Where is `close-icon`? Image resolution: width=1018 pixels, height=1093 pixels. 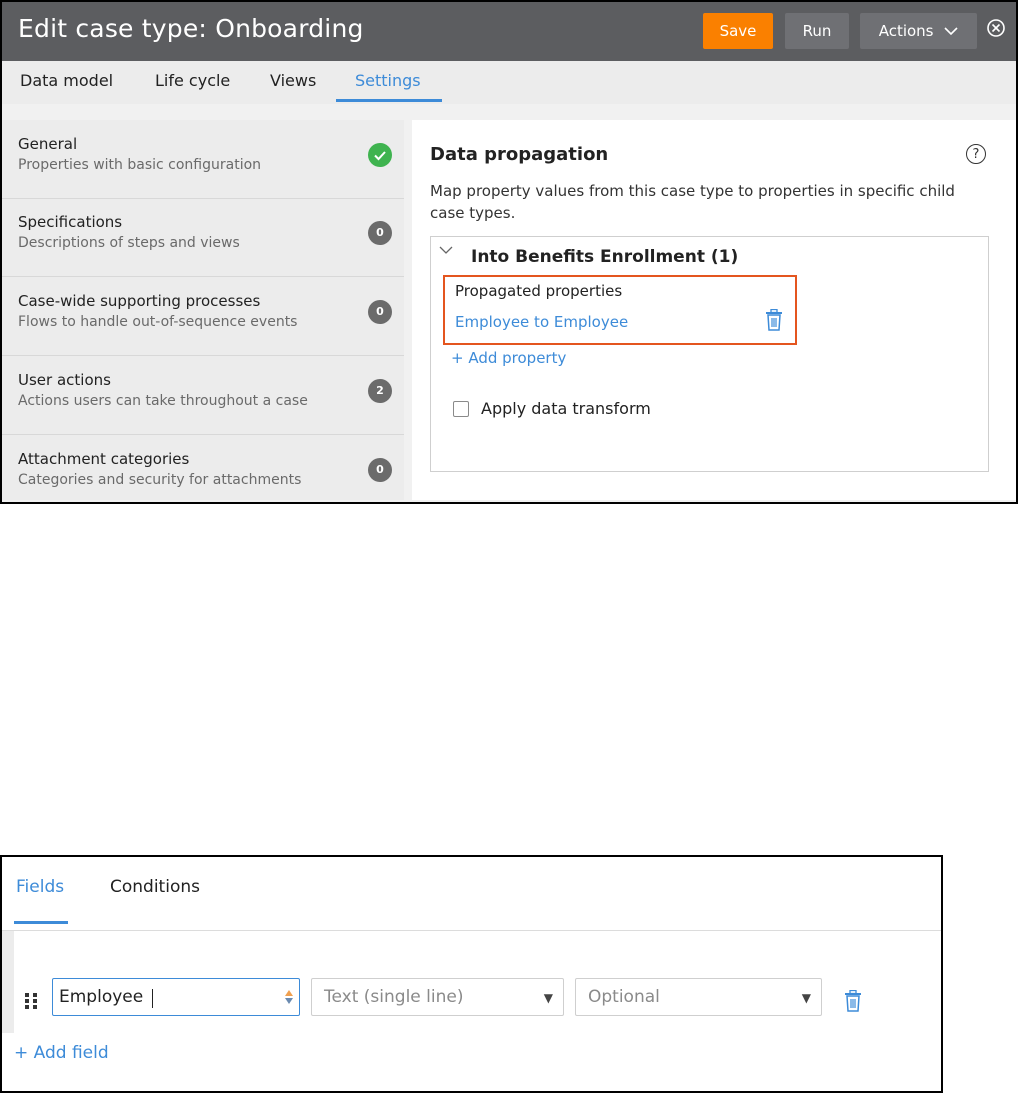 close-icon is located at coordinates (996, 28).